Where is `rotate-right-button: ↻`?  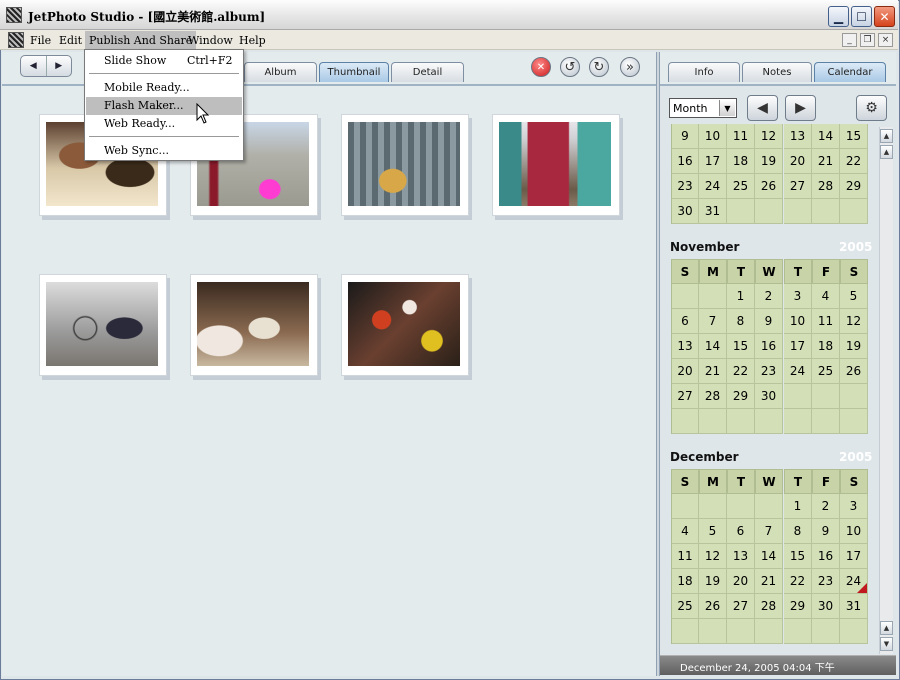 rotate-right-button: ↻ is located at coordinates (599, 67).